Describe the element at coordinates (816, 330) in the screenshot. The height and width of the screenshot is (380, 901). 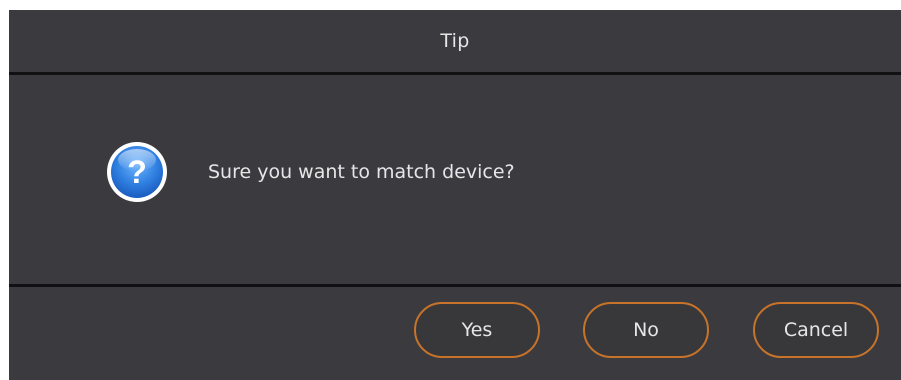
I see `cancel-button: Cancel` at that location.